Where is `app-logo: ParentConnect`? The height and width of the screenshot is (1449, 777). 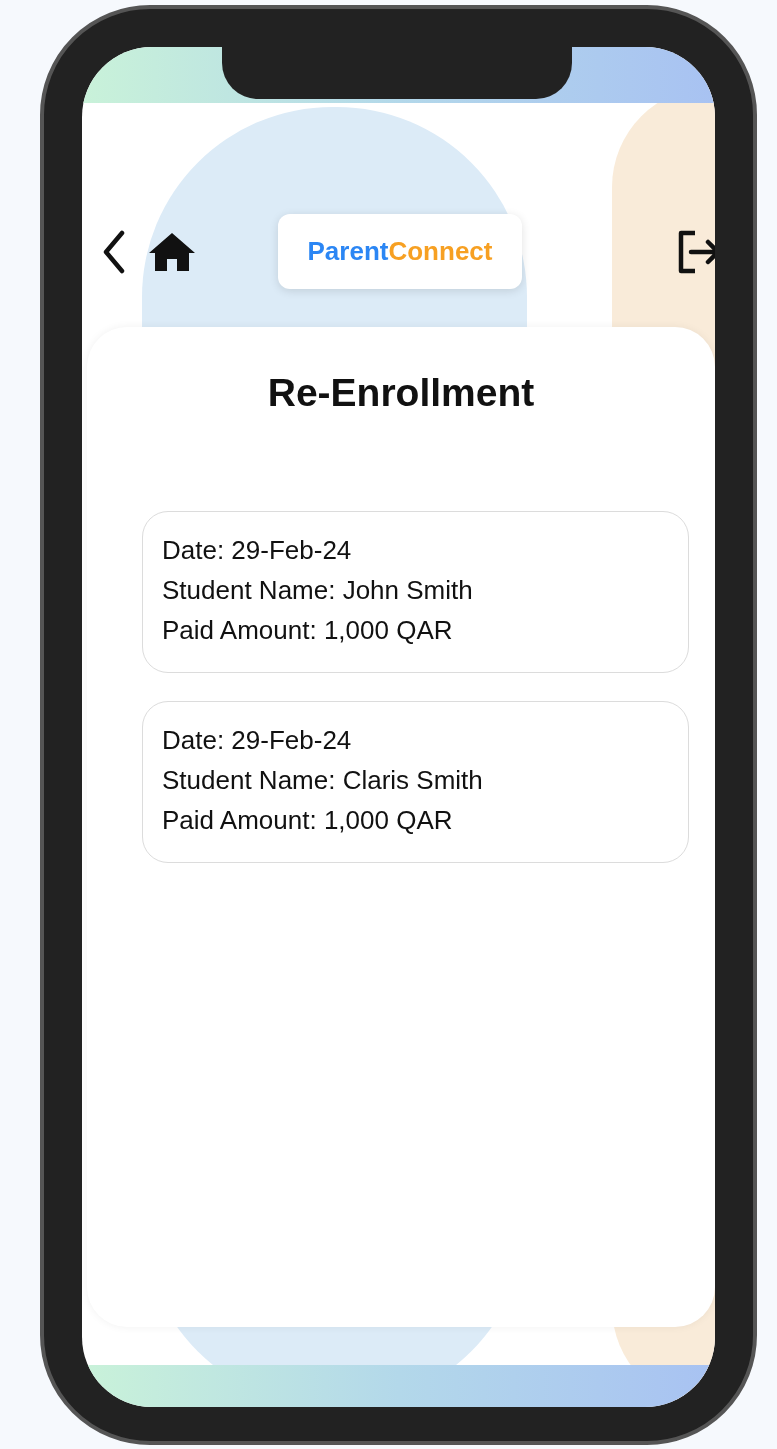 app-logo: ParentConnect is located at coordinates (400, 251).